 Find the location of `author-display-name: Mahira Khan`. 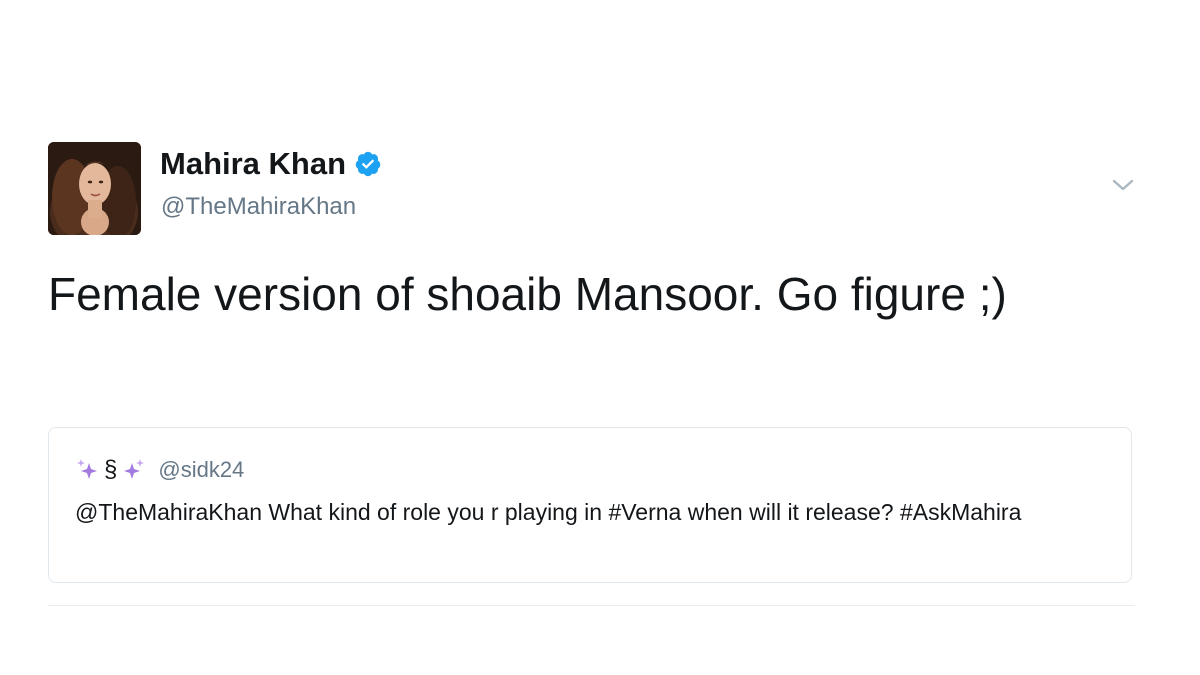

author-display-name: Mahira Khan is located at coordinates (253, 164).